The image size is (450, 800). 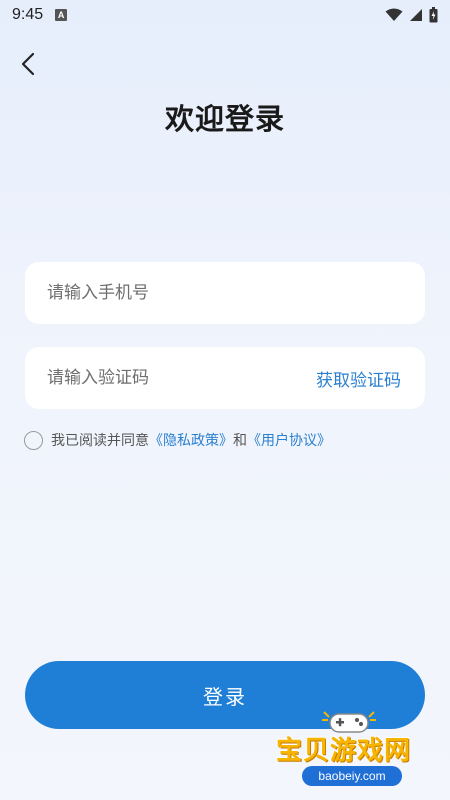 I want to click on verification-code-field: 获取验证码, so click(x=225, y=378).